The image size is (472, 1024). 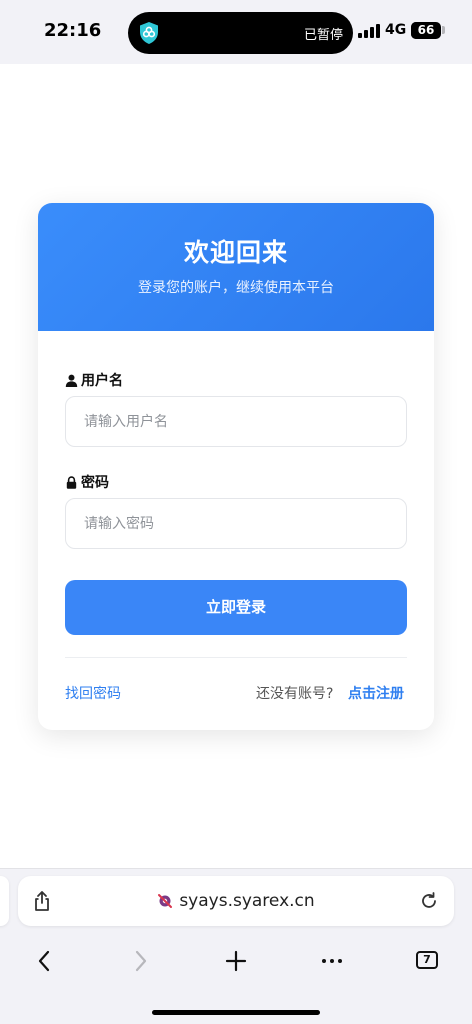 What do you see at coordinates (71, 380) in the screenshot?
I see `user-icon` at bounding box center [71, 380].